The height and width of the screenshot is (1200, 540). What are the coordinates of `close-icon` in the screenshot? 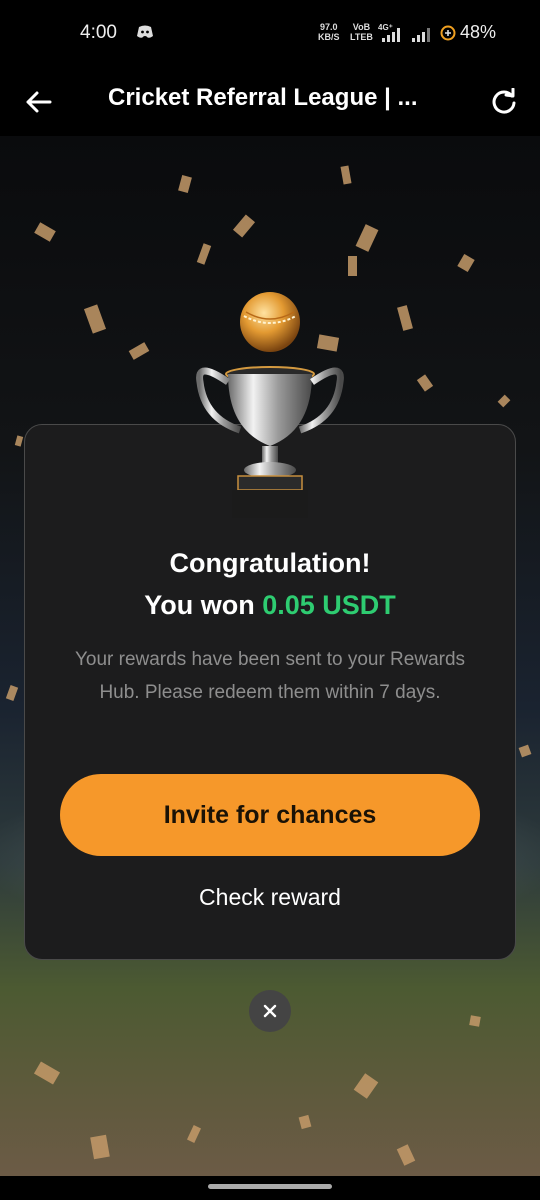 It's located at (270, 1011).